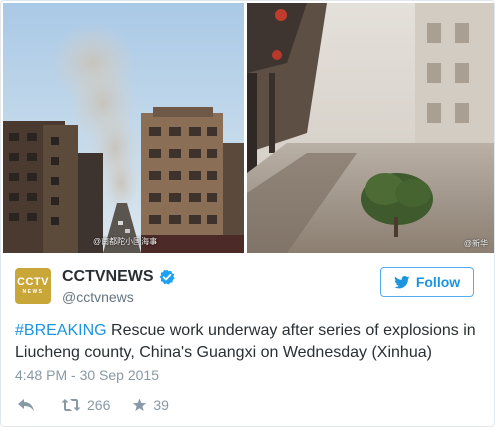 This screenshot has width=495, height=427. I want to click on twitter-bird-icon, so click(401, 281).